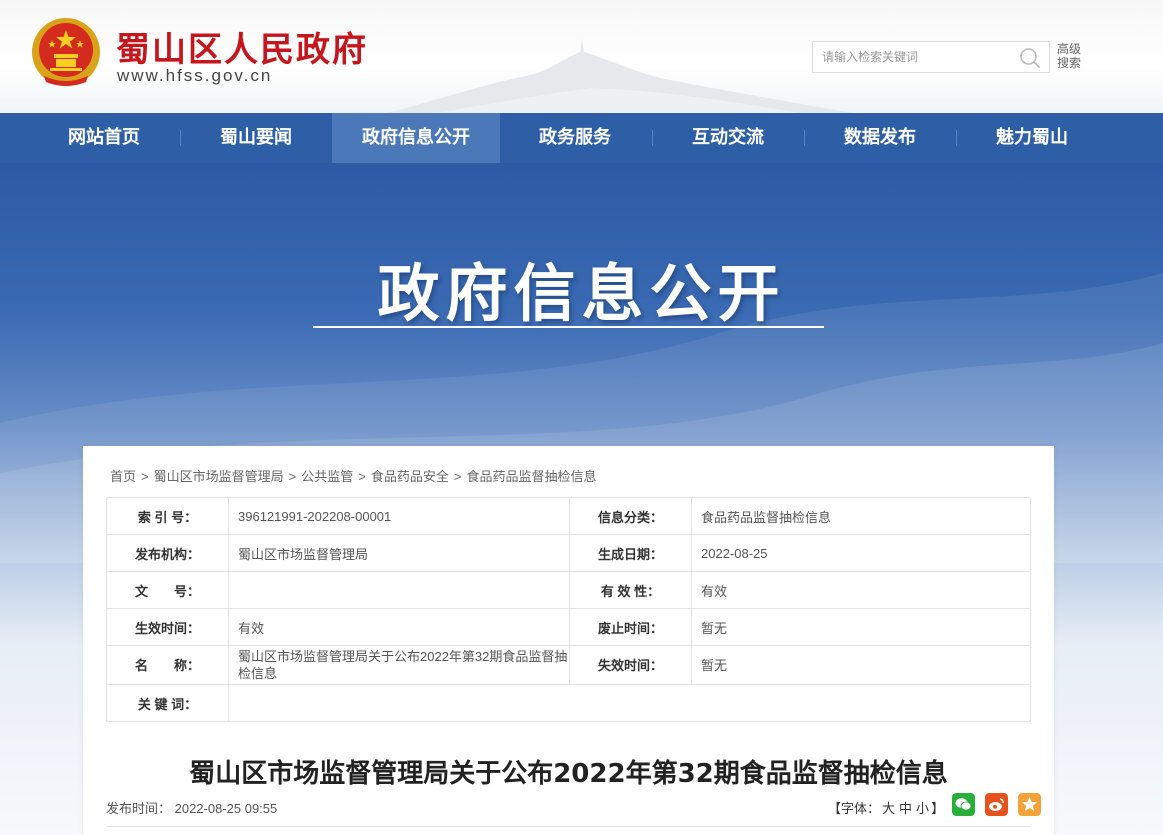 The image size is (1163, 835). What do you see at coordinates (167, 665) in the screenshot?
I see `name-label: 名 称：` at bounding box center [167, 665].